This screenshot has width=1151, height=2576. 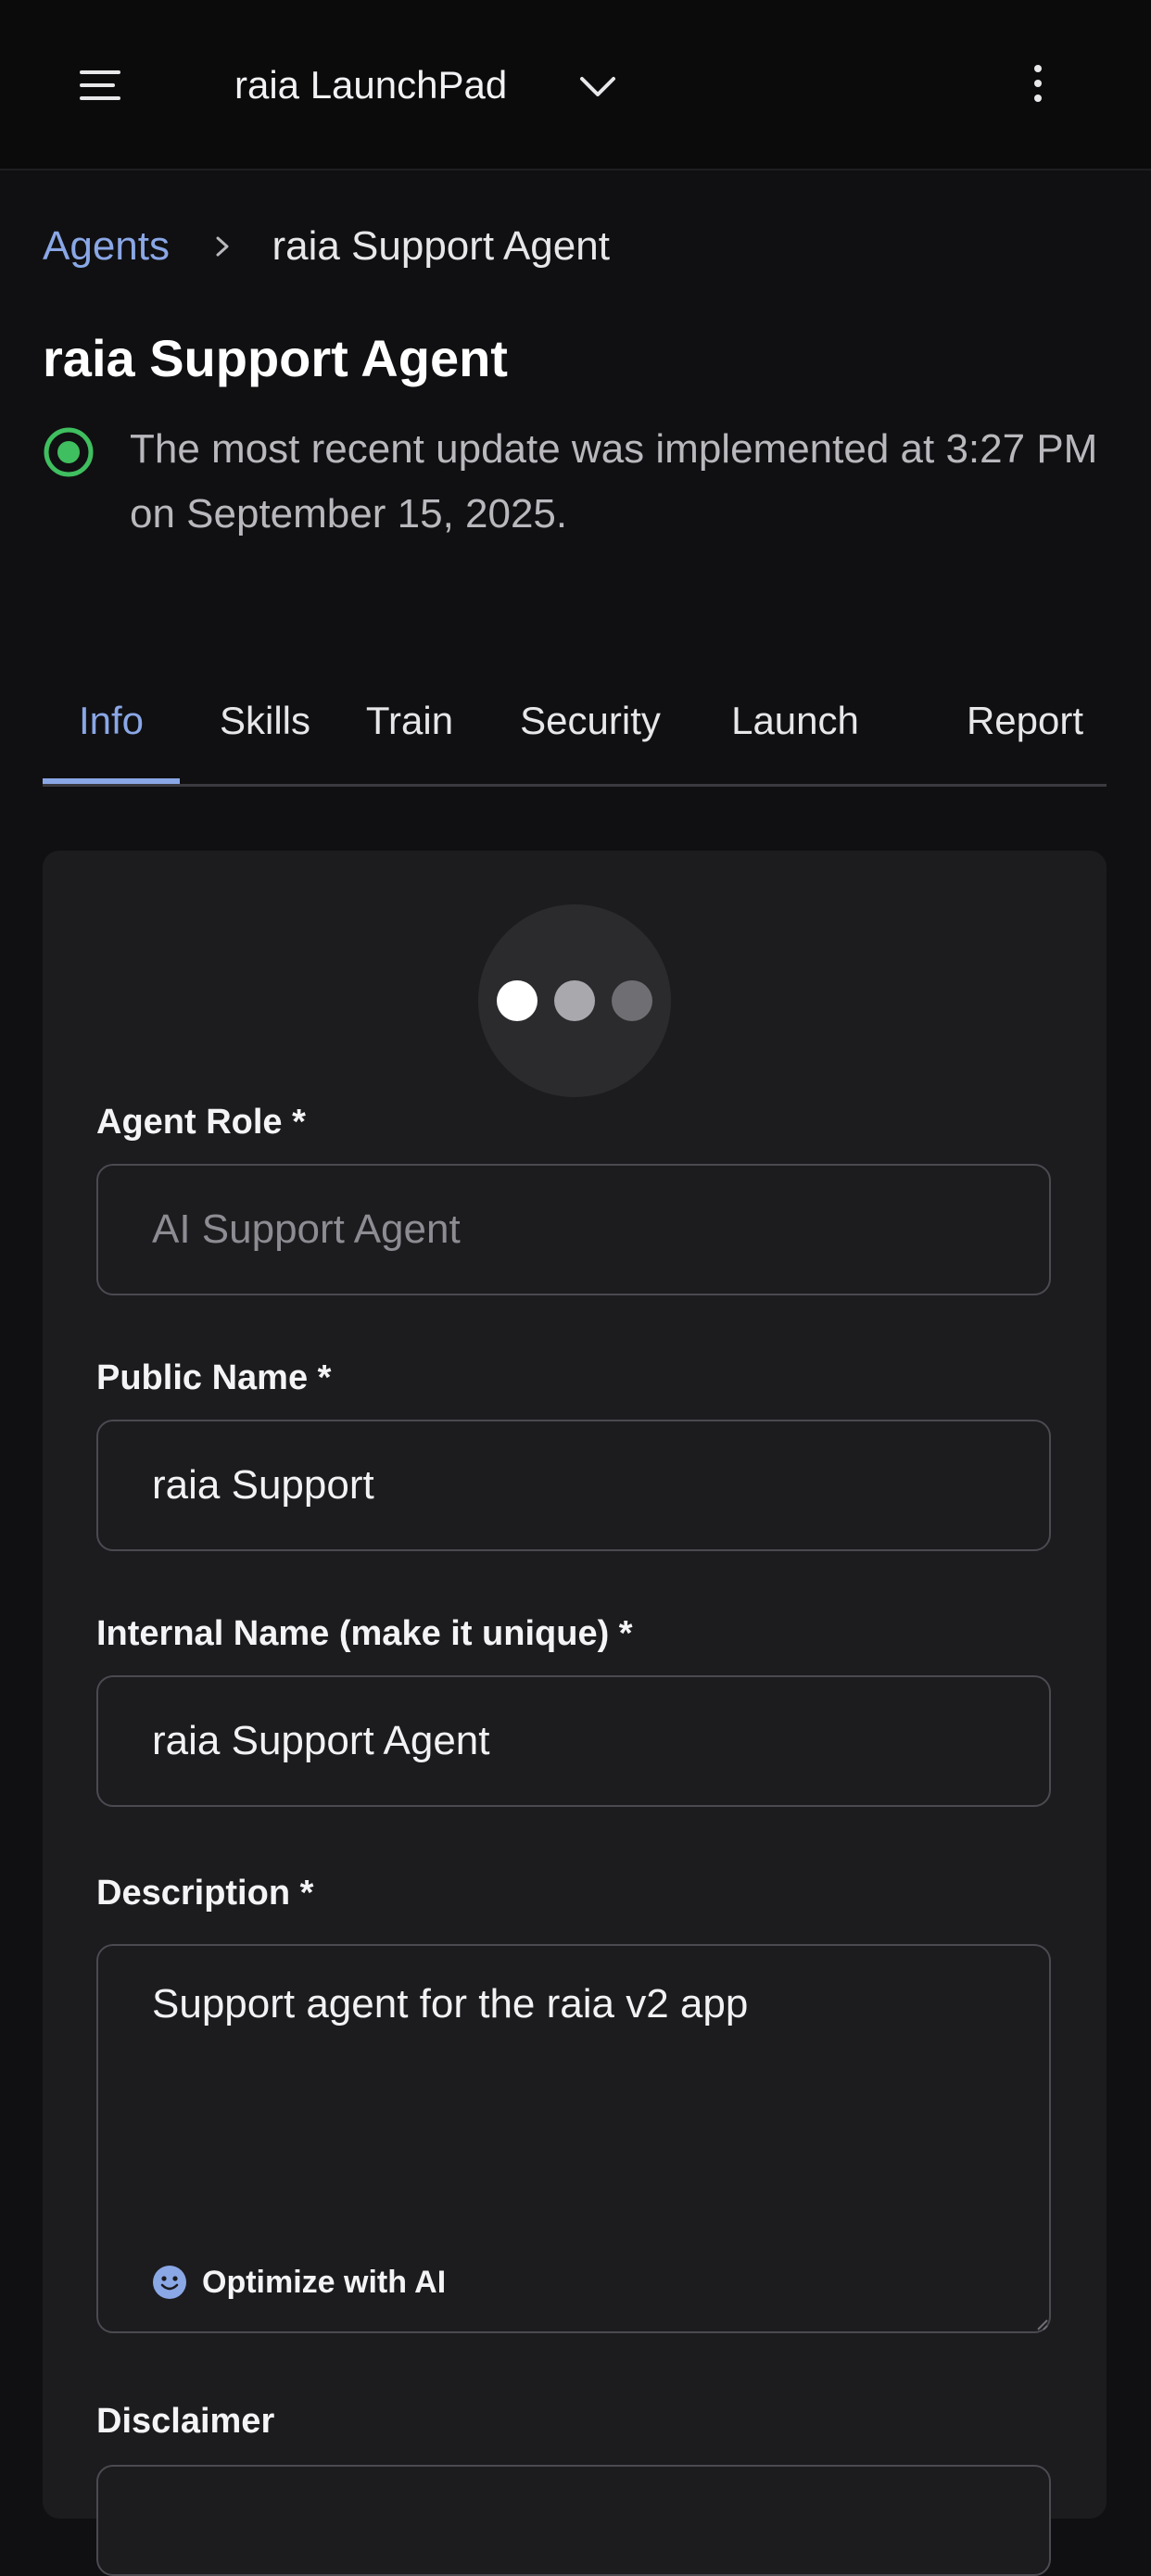 I want to click on public-name-label: Public Name *, so click(x=214, y=1377).